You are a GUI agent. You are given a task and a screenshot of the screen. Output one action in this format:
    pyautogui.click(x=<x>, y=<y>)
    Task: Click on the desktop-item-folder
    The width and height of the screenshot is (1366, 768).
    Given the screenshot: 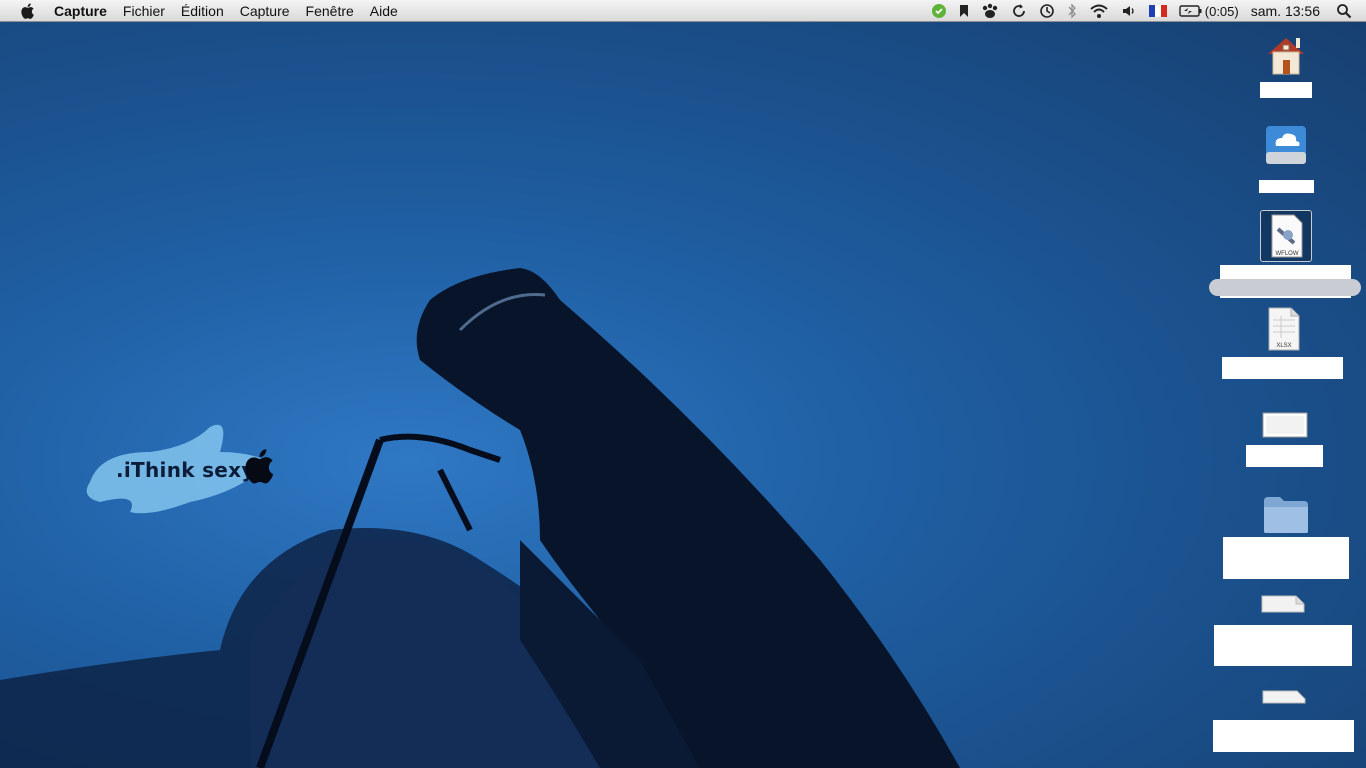 What is the action you would take?
    pyautogui.click(x=1286, y=534)
    